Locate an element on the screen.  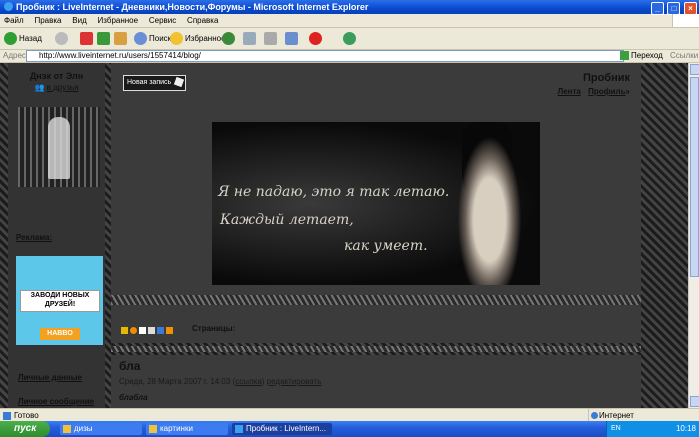
menu-help: Справка is located at coordinates (202, 20).